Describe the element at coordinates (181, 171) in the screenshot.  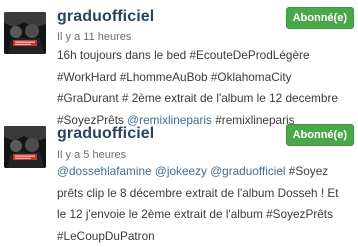
I see `mention-link: @jokeezy` at that location.